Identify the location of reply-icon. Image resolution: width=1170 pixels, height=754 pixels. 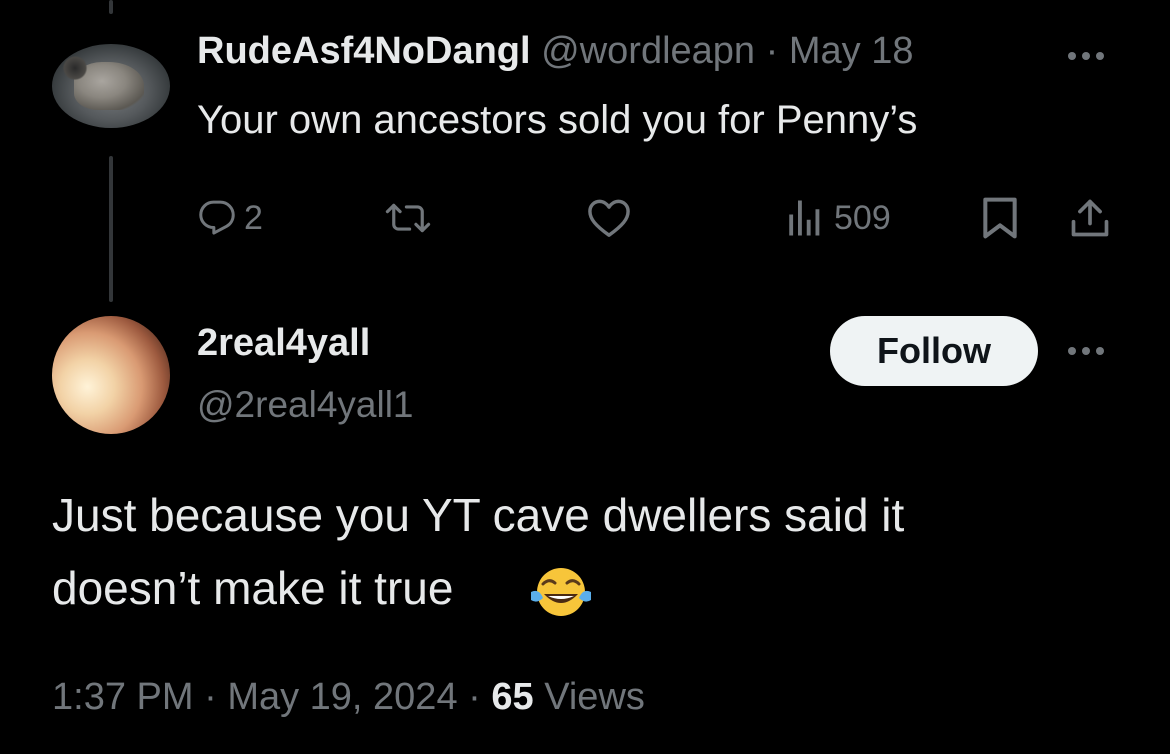
(217, 217).